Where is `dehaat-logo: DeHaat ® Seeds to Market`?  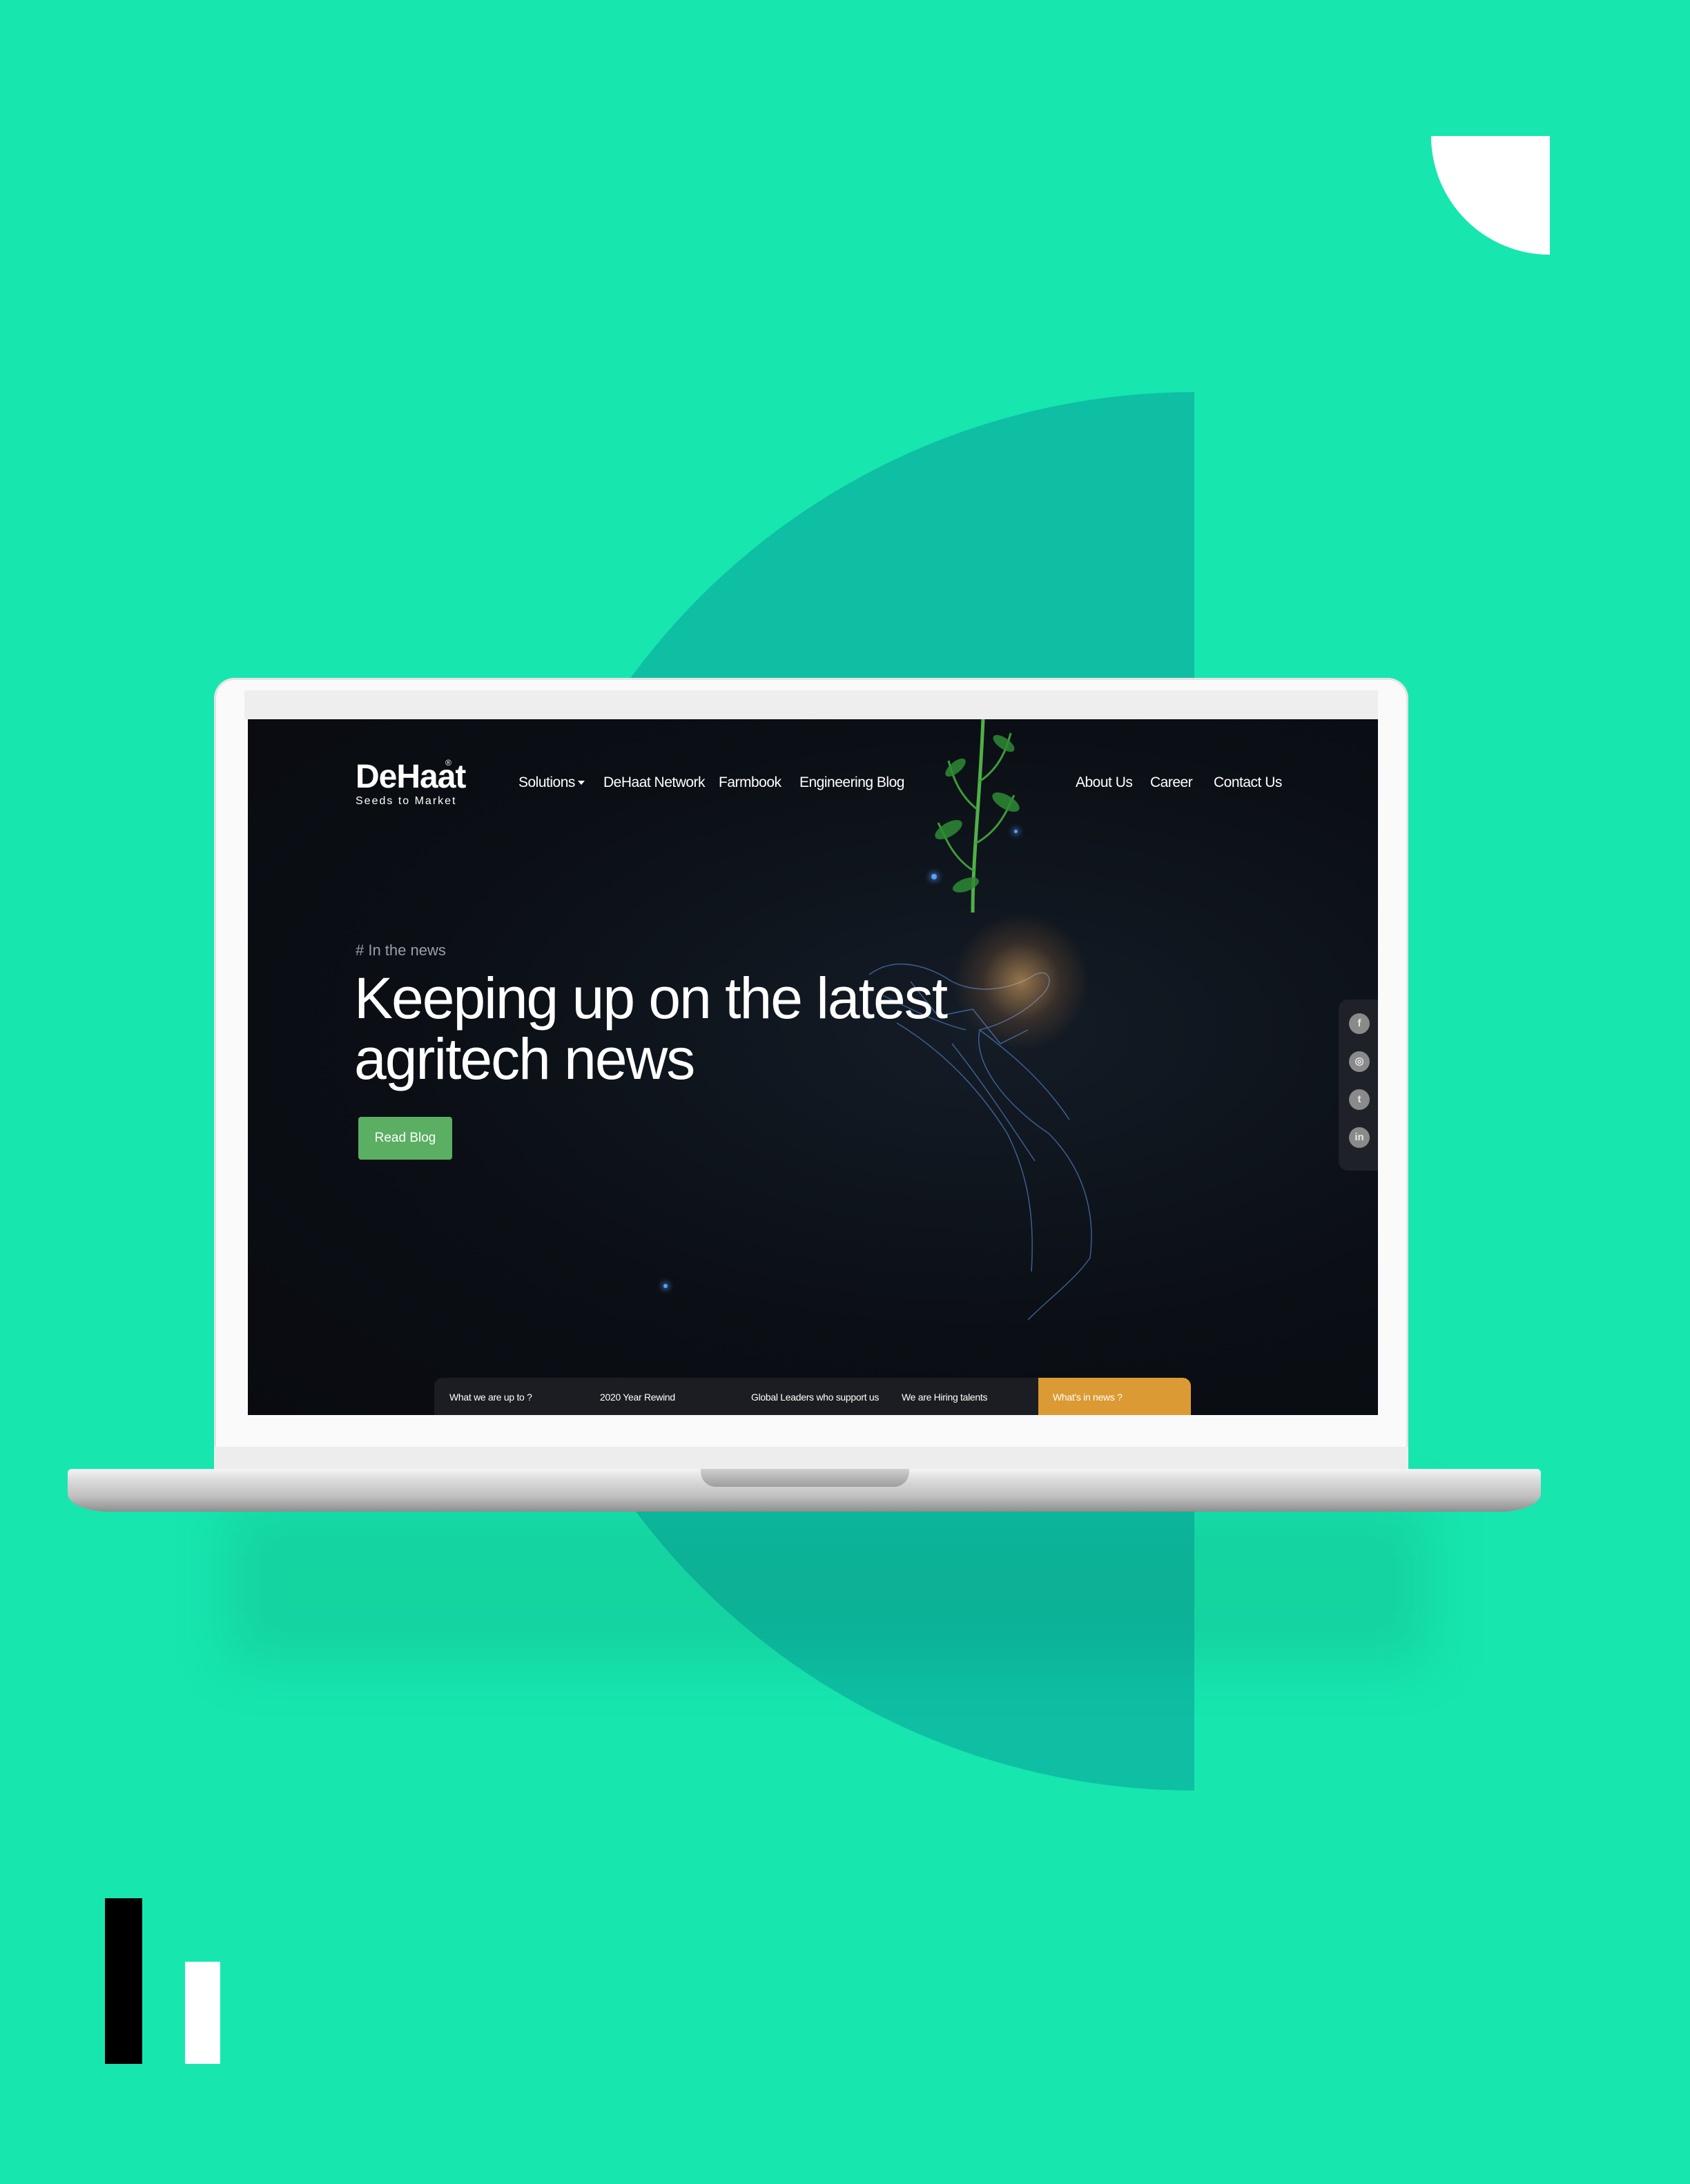
dehaat-logo: DeHaat ® Seeds to Market is located at coordinates (411, 783).